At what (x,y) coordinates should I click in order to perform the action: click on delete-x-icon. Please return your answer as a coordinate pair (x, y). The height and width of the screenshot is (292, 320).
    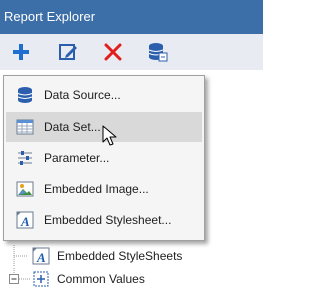
    Looking at the image, I should click on (113, 52).